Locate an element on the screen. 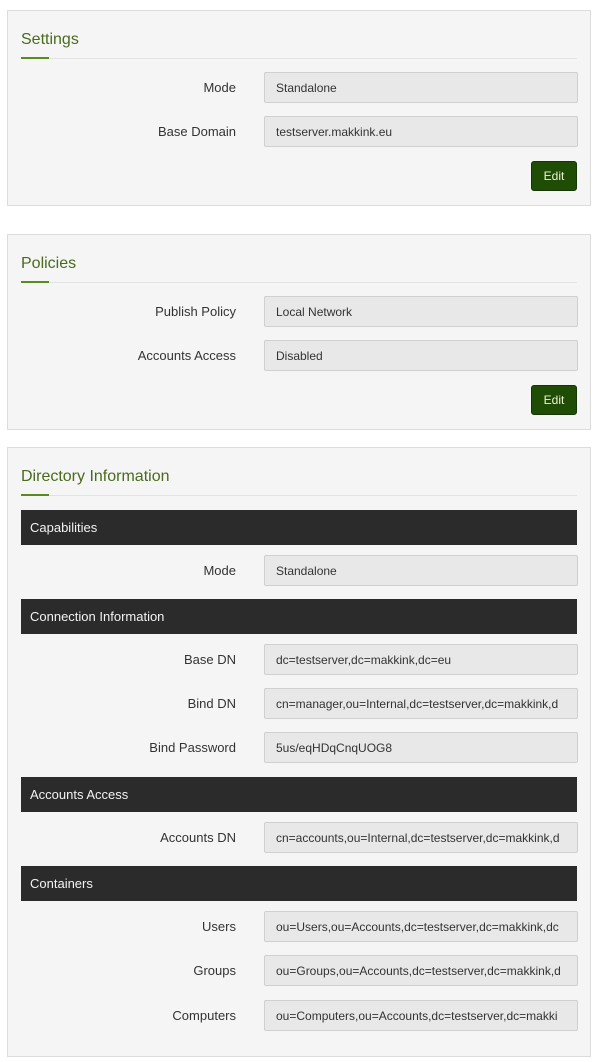 This screenshot has width=600, height=1062. base-dn-label: Base DN is located at coordinates (209, 659).